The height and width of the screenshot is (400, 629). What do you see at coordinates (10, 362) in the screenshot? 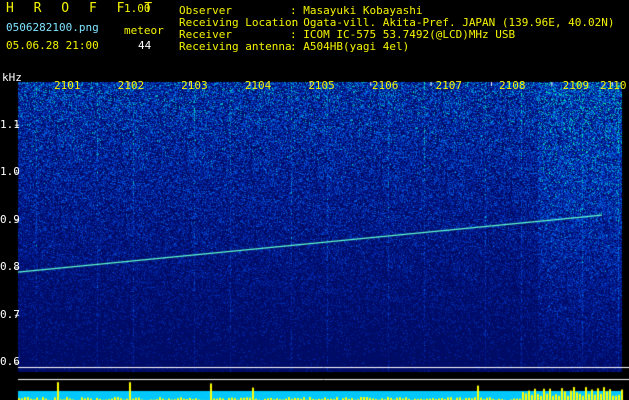
I see `y-tick-label: 0.6` at bounding box center [10, 362].